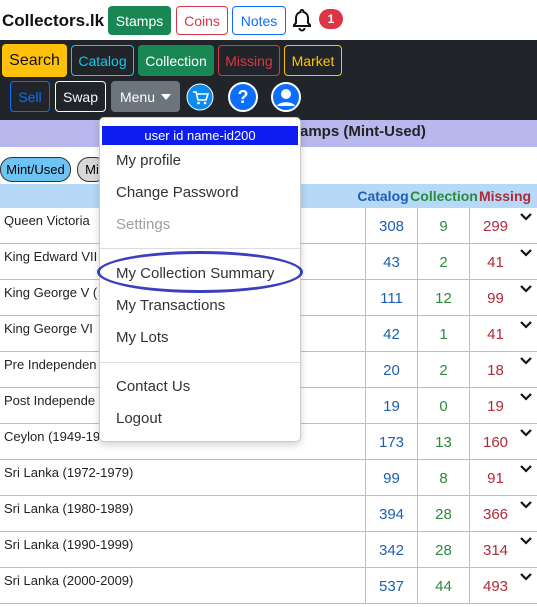 The width and height of the screenshot is (537, 607). I want to click on header-catalog: Catalog, so click(383, 196).